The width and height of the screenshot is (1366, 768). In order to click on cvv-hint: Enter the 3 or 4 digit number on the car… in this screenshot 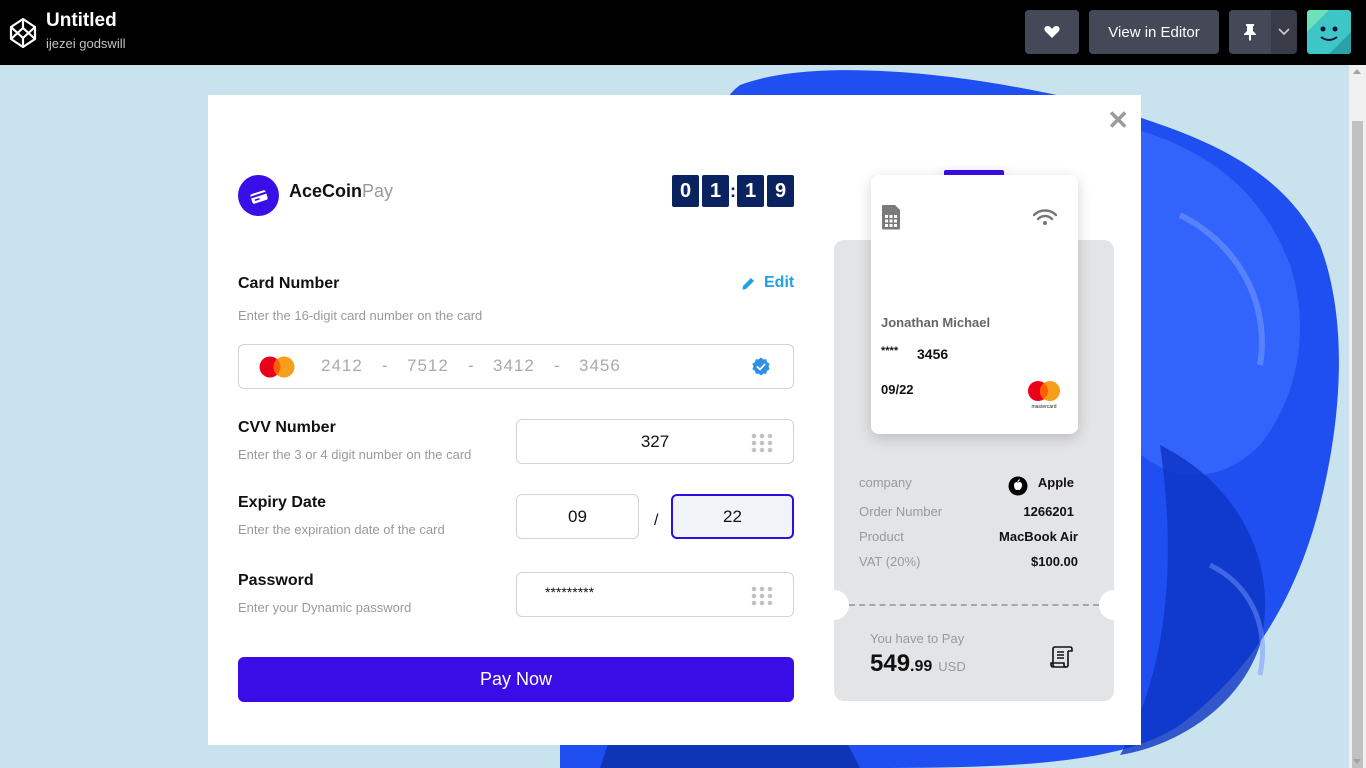, I will do `click(355, 454)`.